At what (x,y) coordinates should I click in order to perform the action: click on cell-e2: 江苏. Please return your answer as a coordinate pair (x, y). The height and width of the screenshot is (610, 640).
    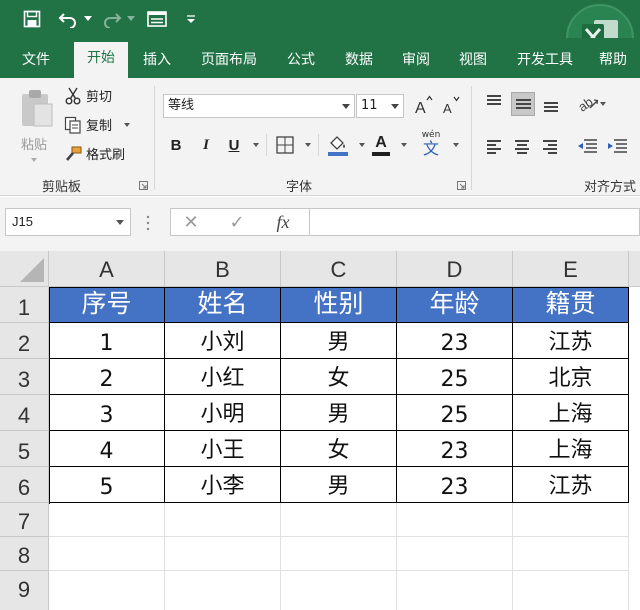
    Looking at the image, I should click on (571, 341).